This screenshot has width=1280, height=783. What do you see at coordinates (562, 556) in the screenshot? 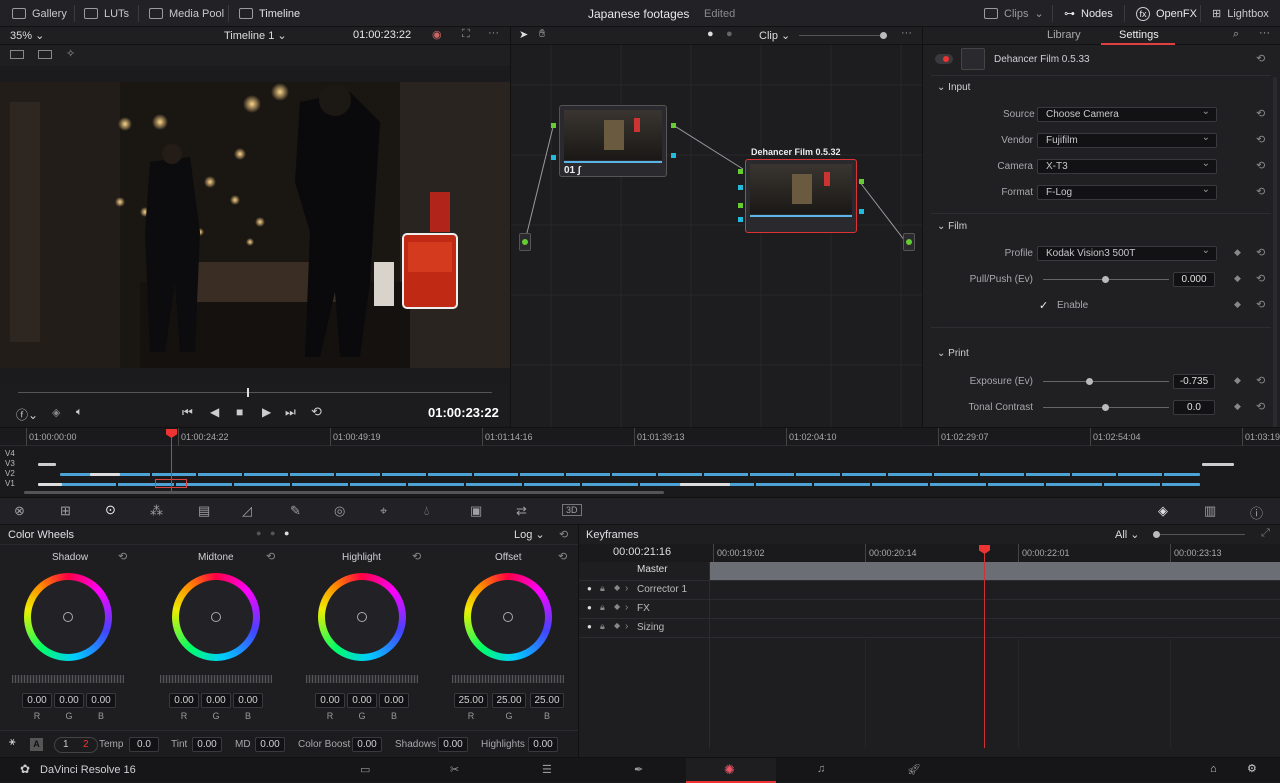
I see `offset-reset-icon: ⟲` at bounding box center [562, 556].